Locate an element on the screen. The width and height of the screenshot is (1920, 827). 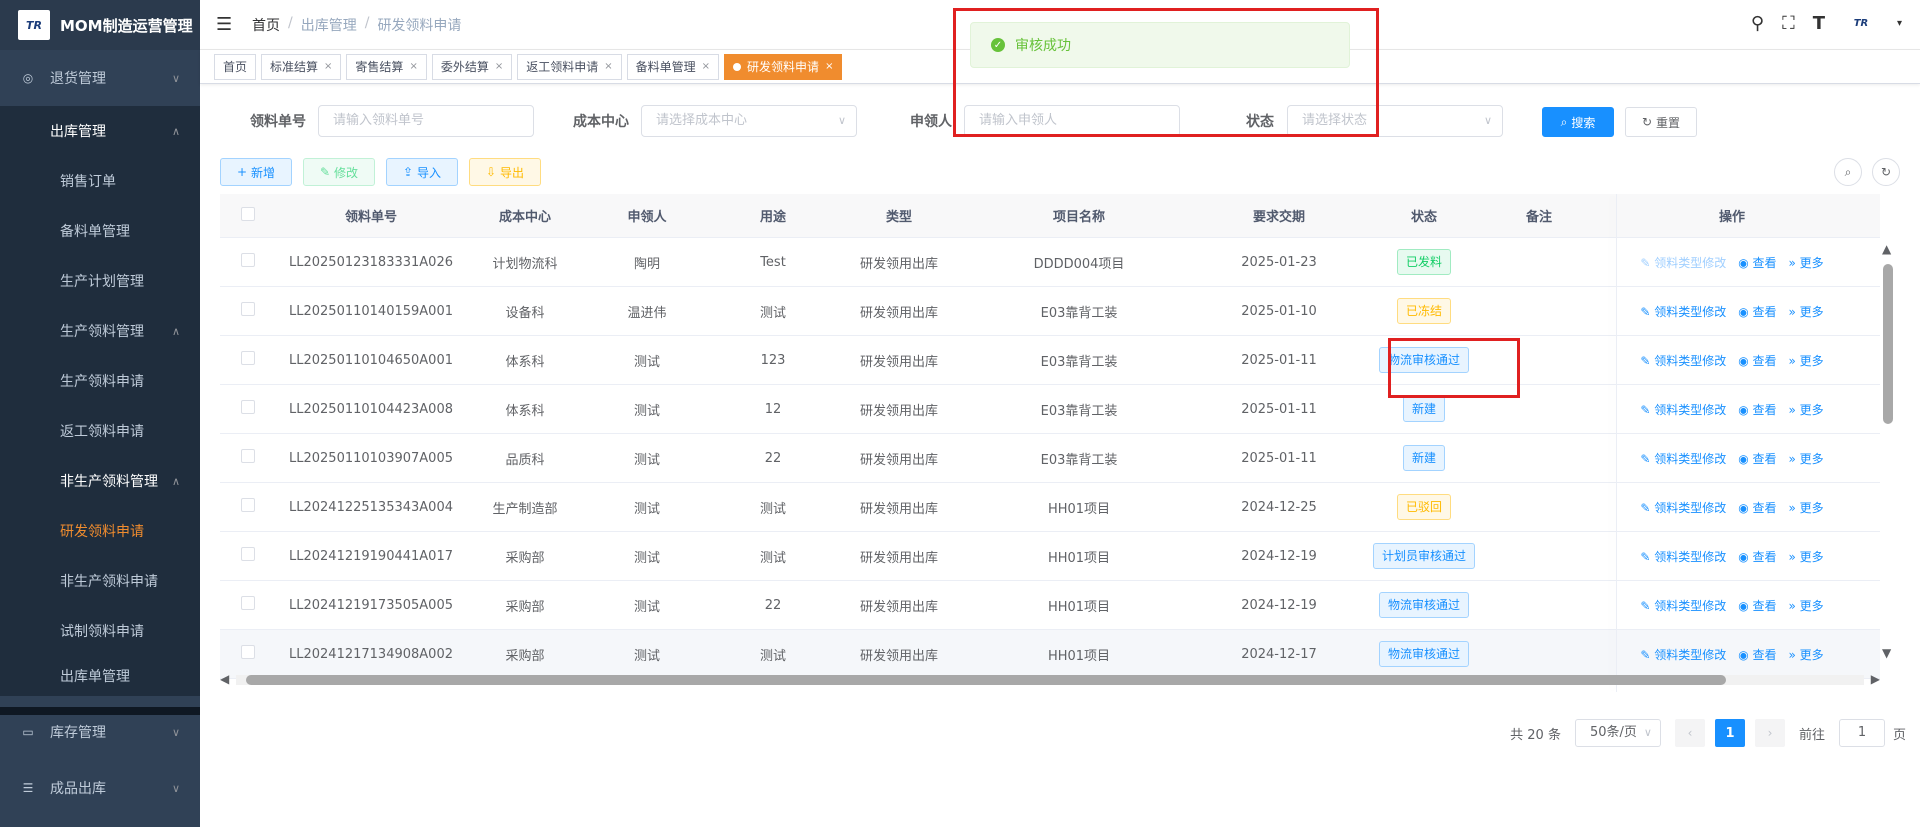
scroll-left-icon: ◀ is located at coordinates (224, 679).